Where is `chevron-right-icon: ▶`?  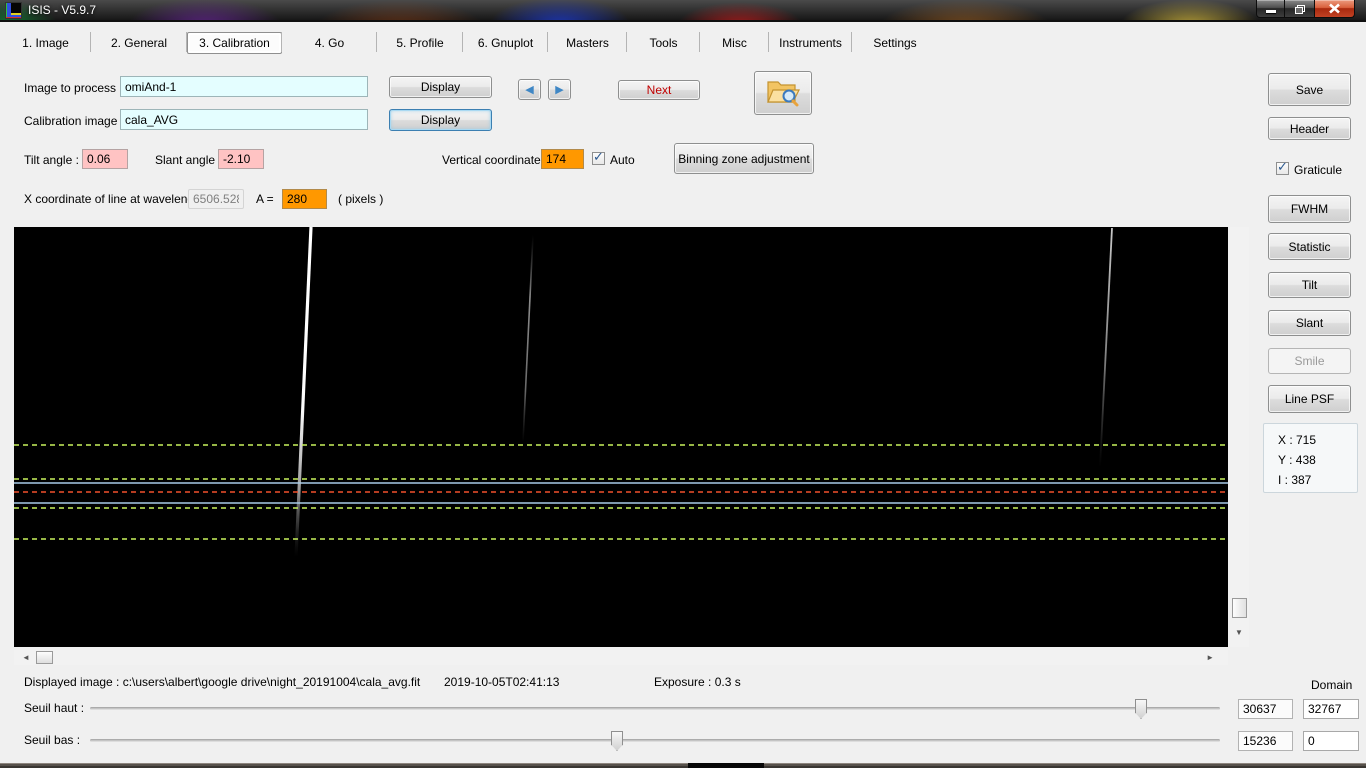 chevron-right-icon: ▶ is located at coordinates (559, 90).